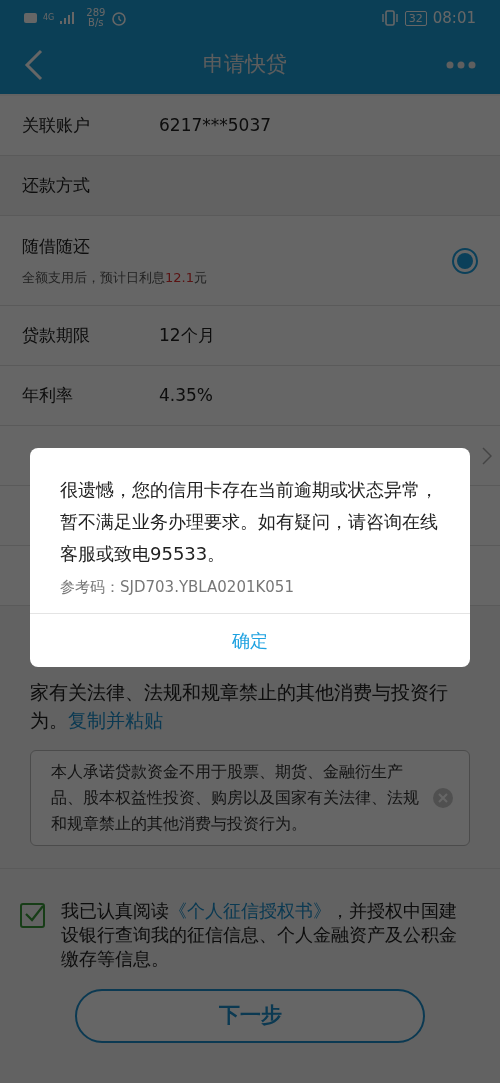  What do you see at coordinates (465, 260) in the screenshot?
I see `radio-button` at bounding box center [465, 260].